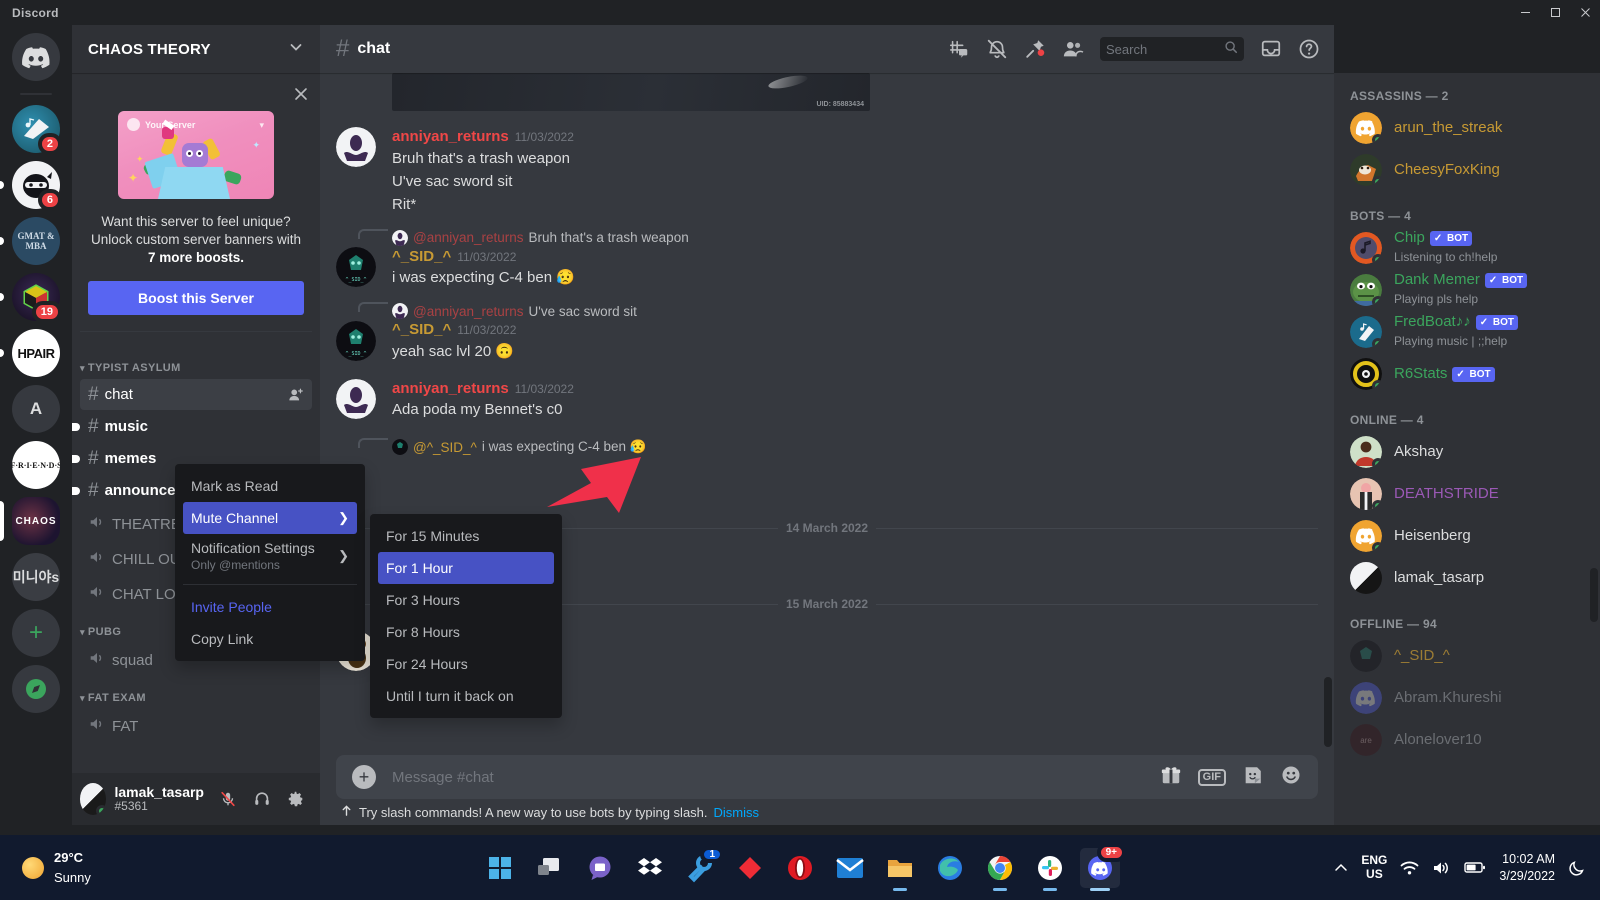 The width and height of the screenshot is (1600, 900). I want to click on add-member-icon, so click(296, 395).